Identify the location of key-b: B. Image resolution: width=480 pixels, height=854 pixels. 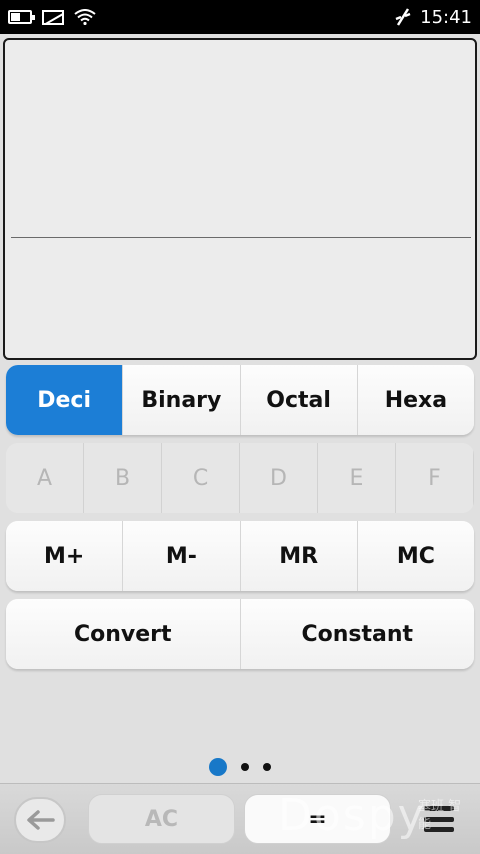
(123, 478).